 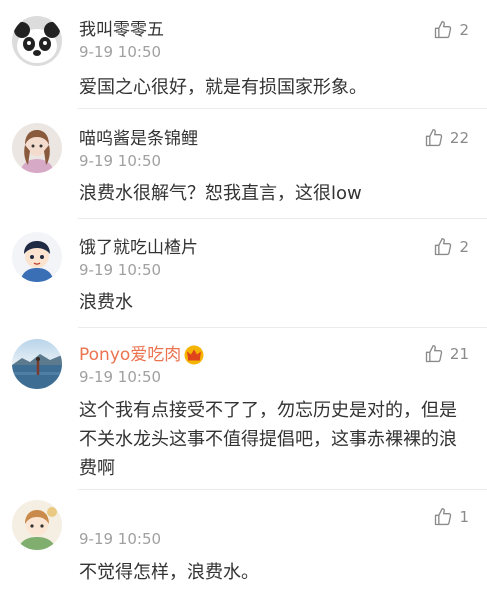 What do you see at coordinates (37, 525) in the screenshot?
I see `anime-avatar-icon` at bounding box center [37, 525].